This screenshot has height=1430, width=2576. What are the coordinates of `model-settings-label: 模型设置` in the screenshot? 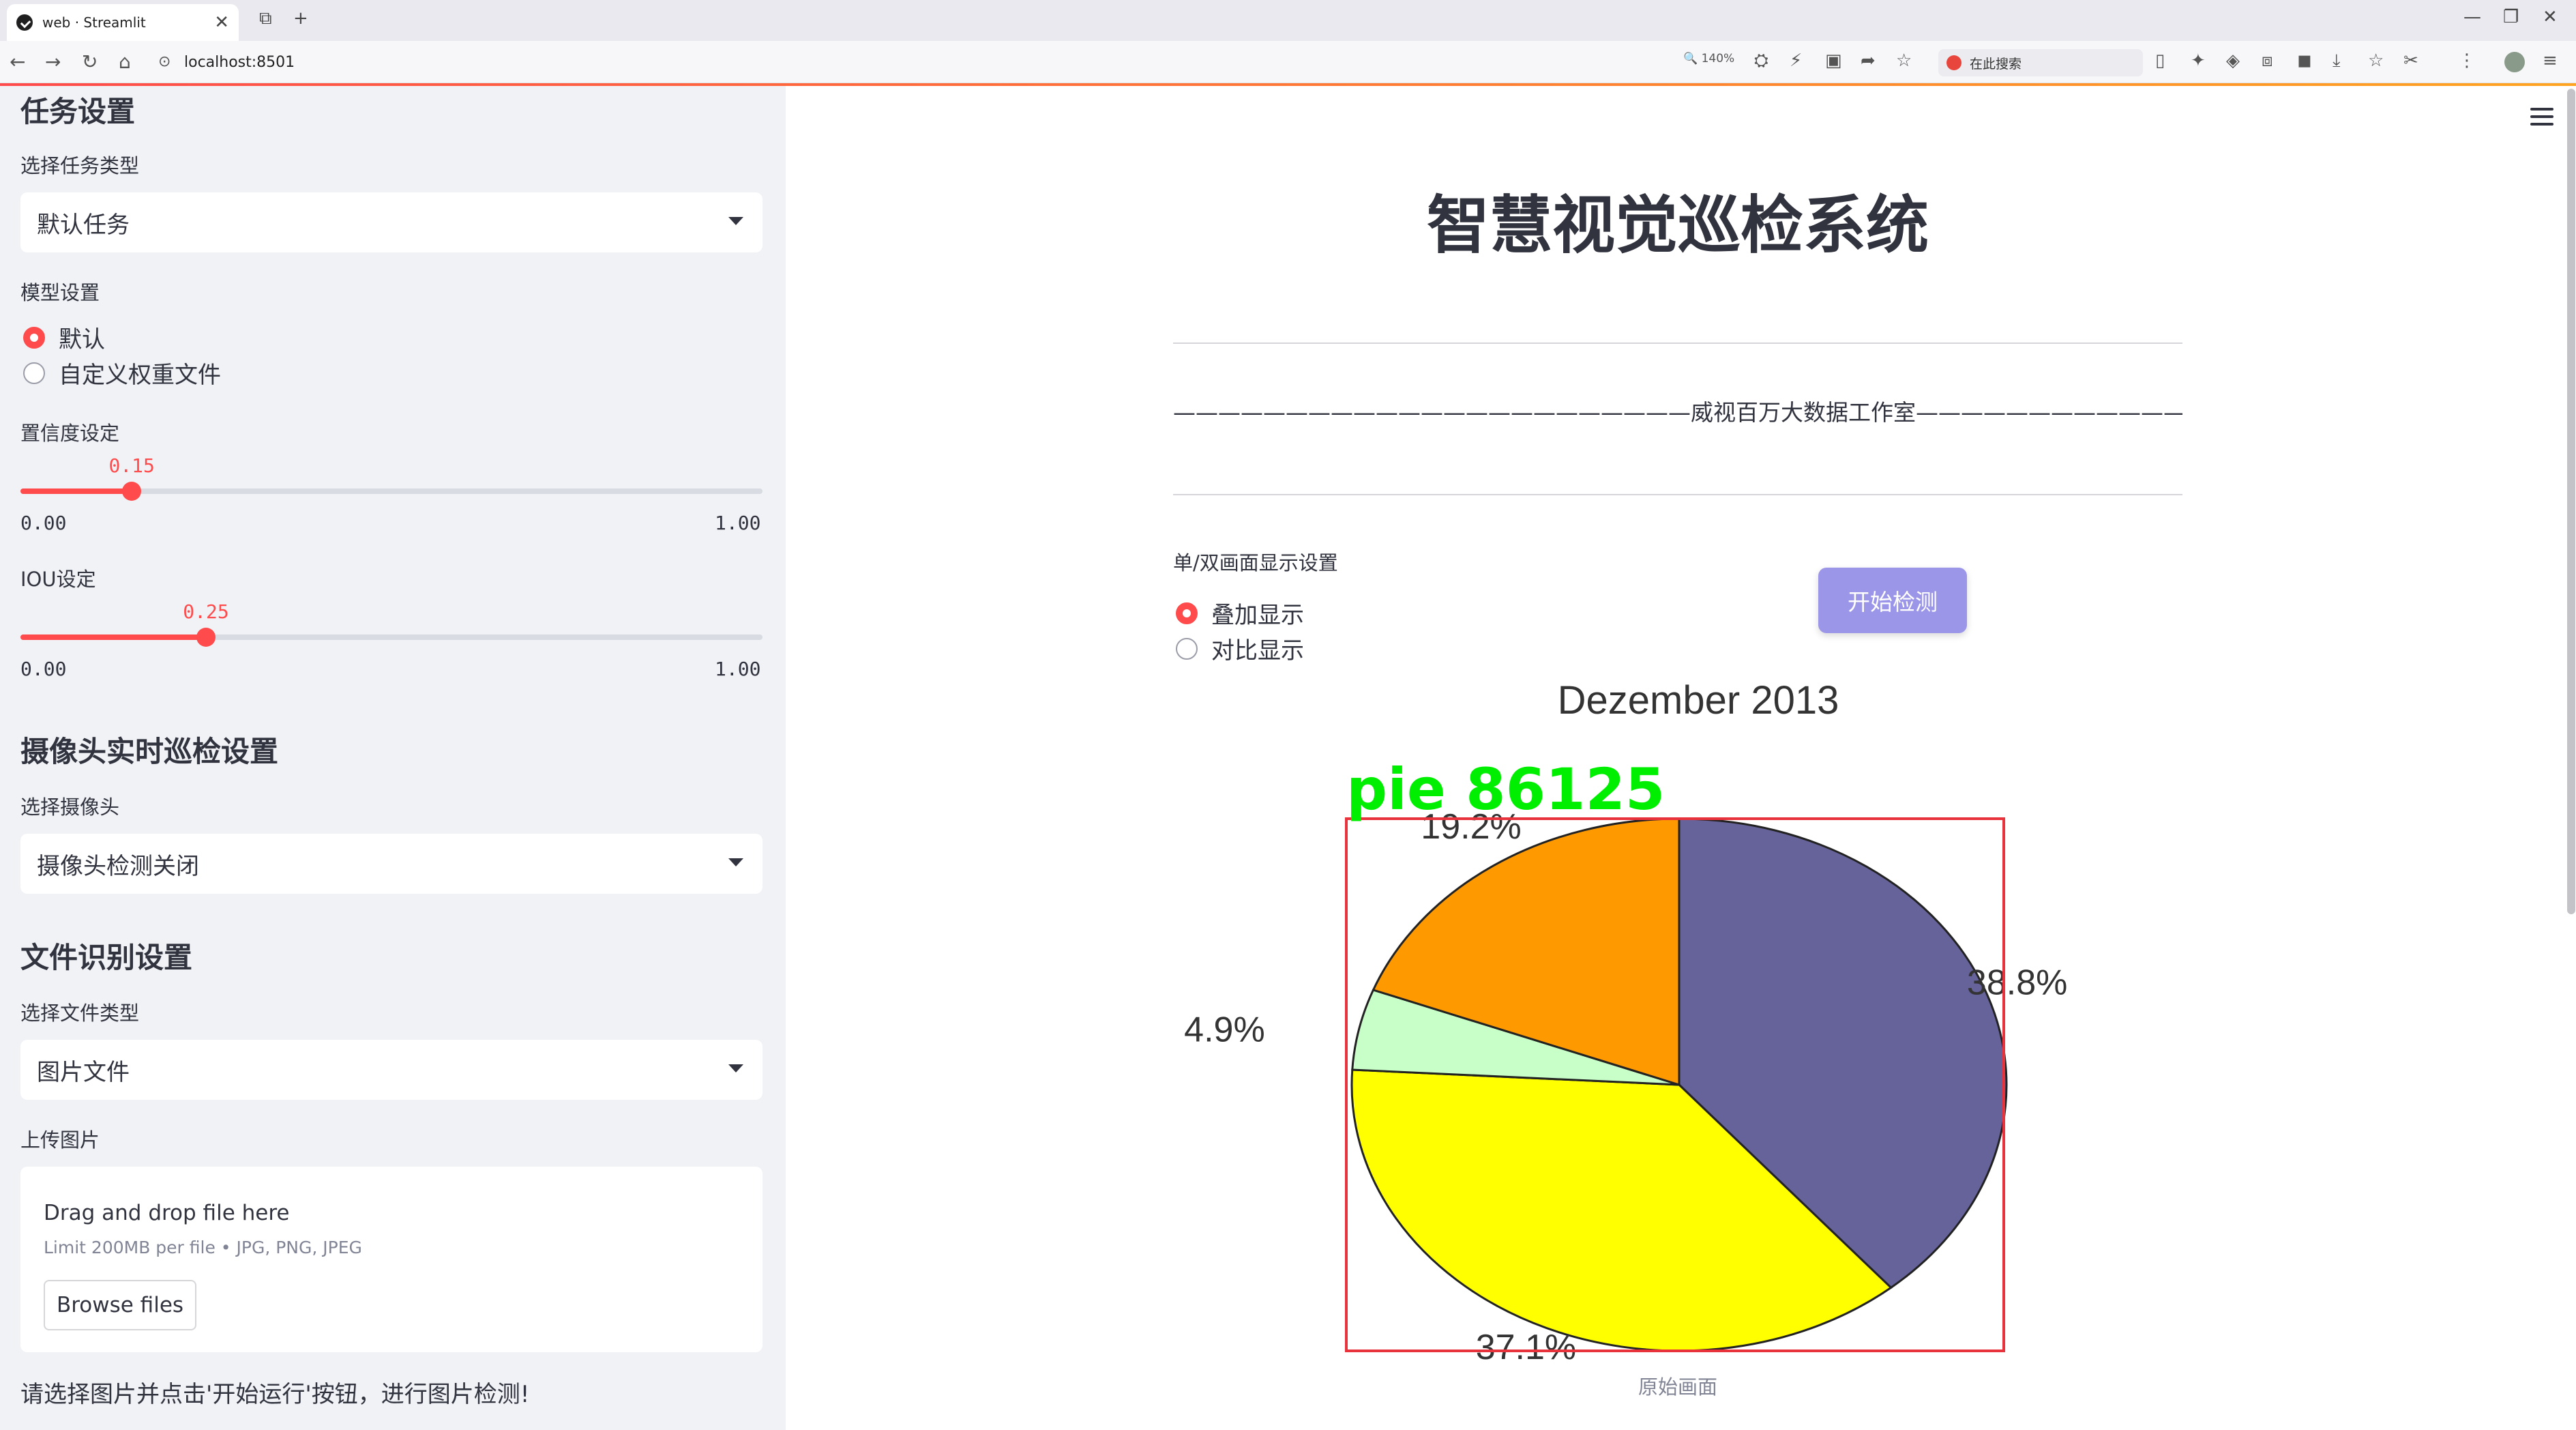 It's located at (60, 293).